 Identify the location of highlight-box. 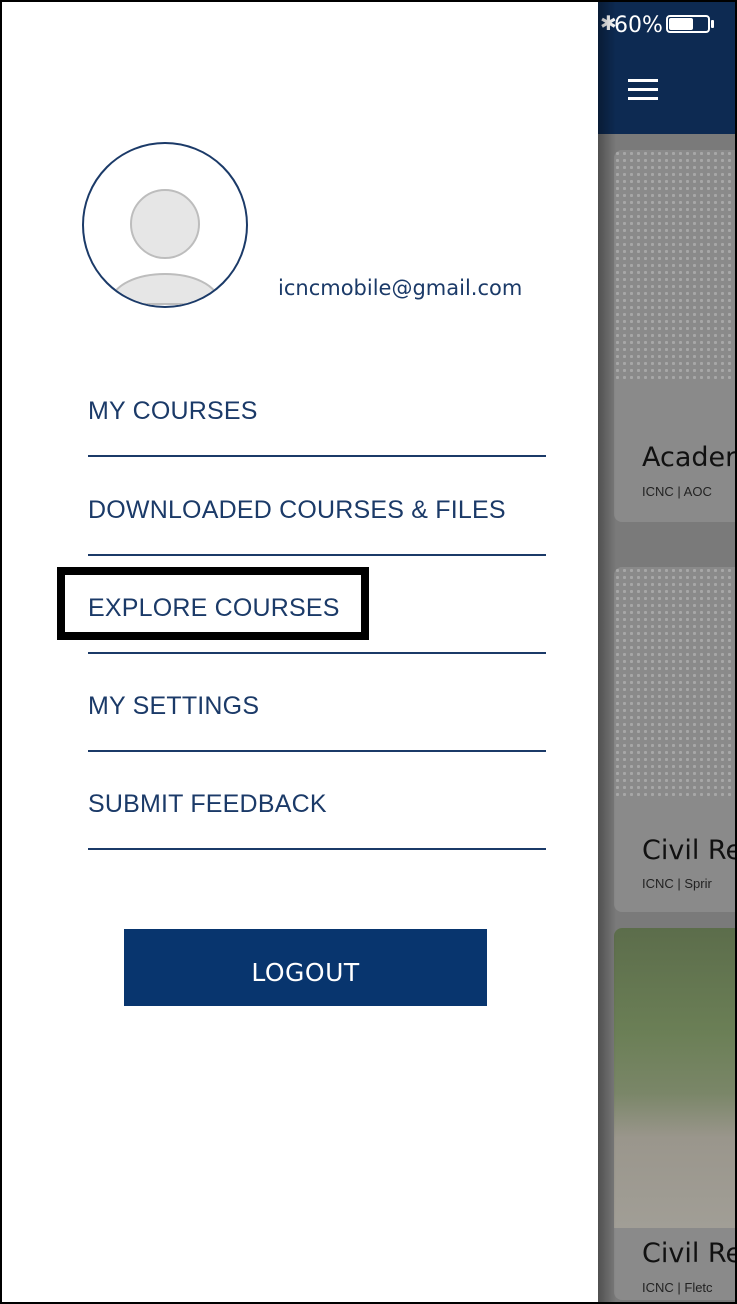
(213, 603).